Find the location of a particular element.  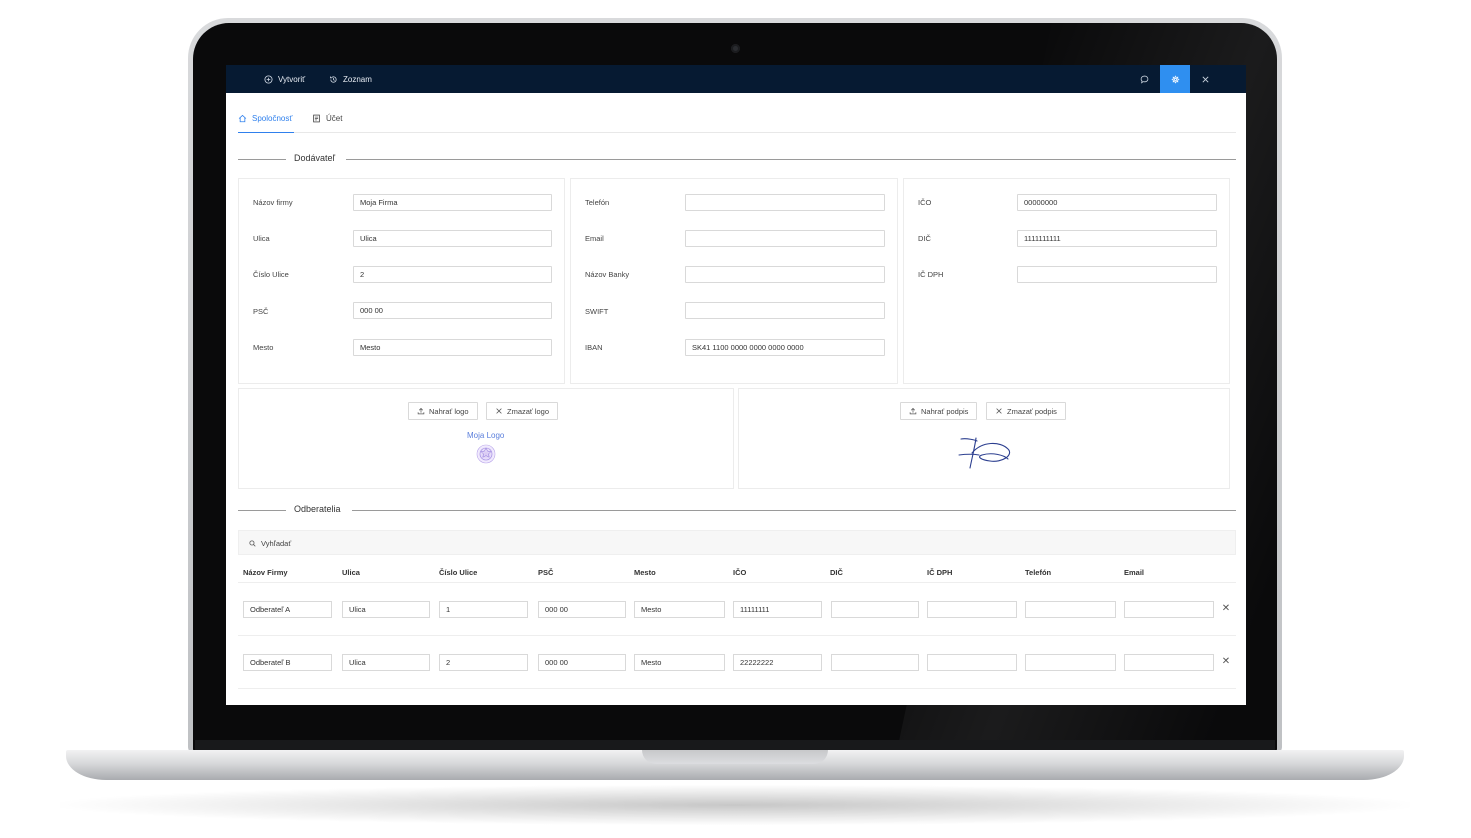

field-label-postal-code: PSČ is located at coordinates (261, 311).